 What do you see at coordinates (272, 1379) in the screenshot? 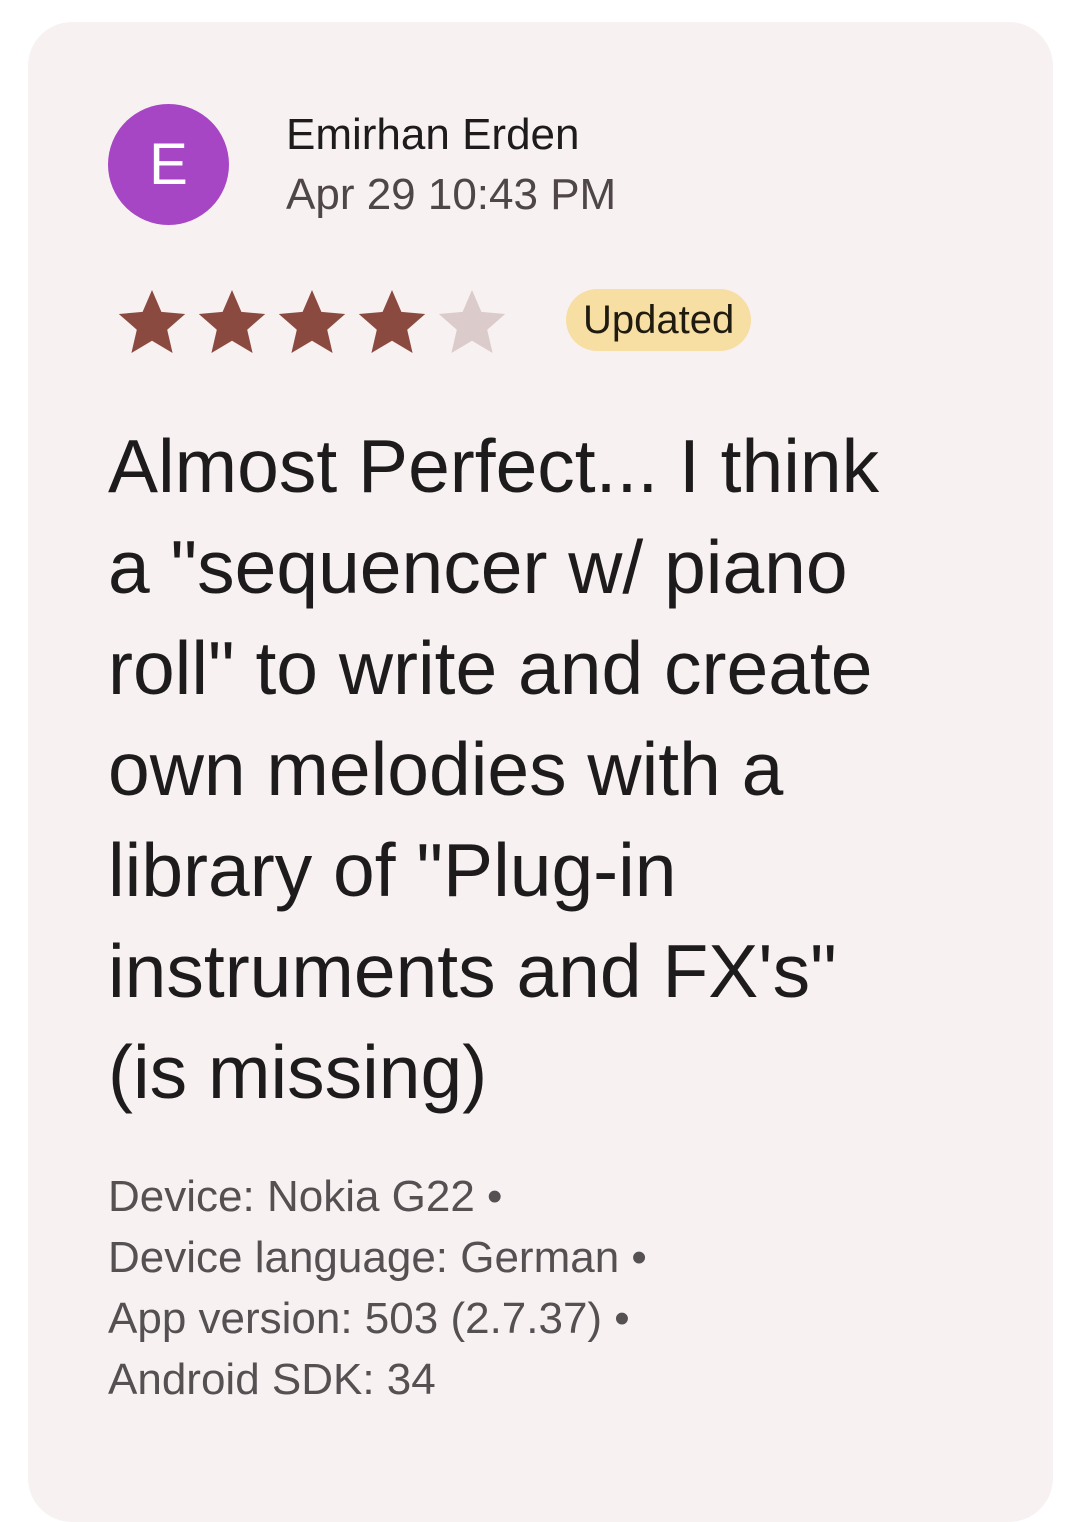
I see `device-info-line: Android SDK: 34` at bounding box center [272, 1379].